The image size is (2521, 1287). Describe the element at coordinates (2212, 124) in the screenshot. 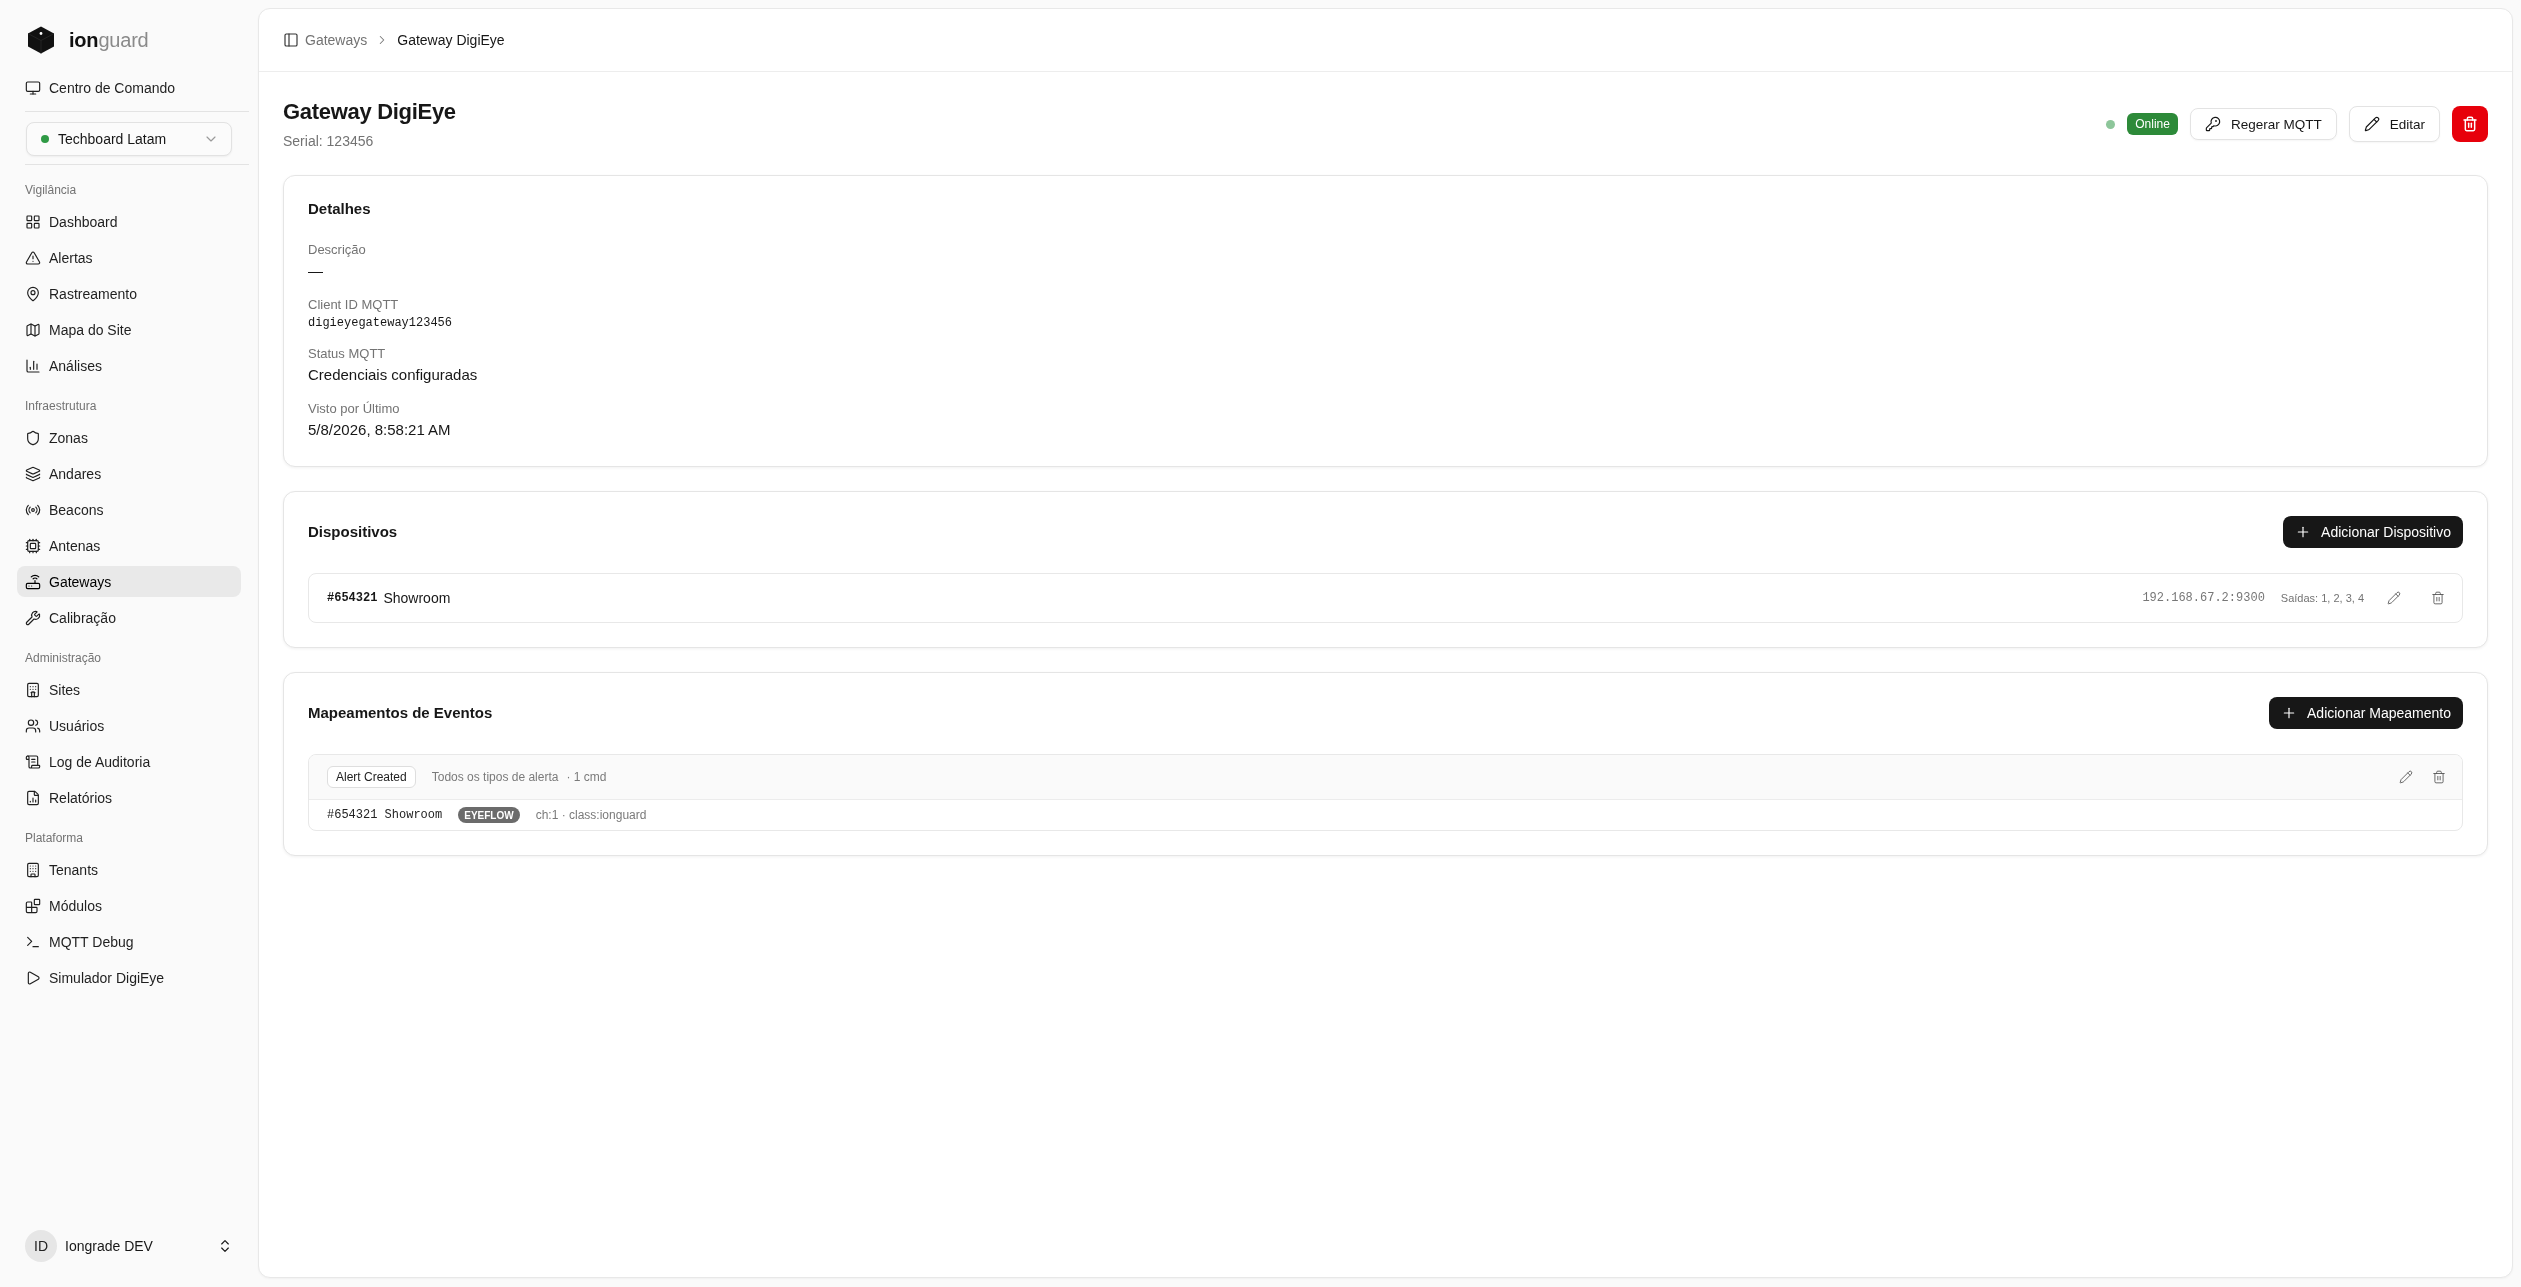

I see `key-icon` at that location.